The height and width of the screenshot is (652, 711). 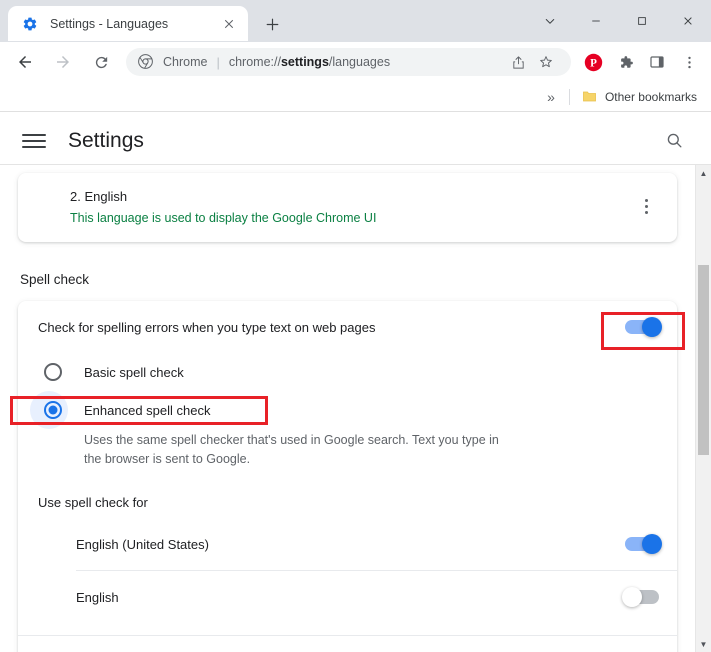 What do you see at coordinates (703, 173) in the screenshot?
I see `scroll-up-arrow-icon: ▲` at bounding box center [703, 173].